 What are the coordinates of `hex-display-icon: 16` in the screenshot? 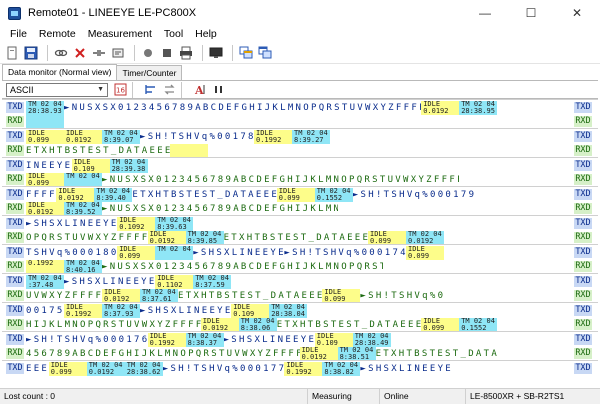 It's located at (120, 90).